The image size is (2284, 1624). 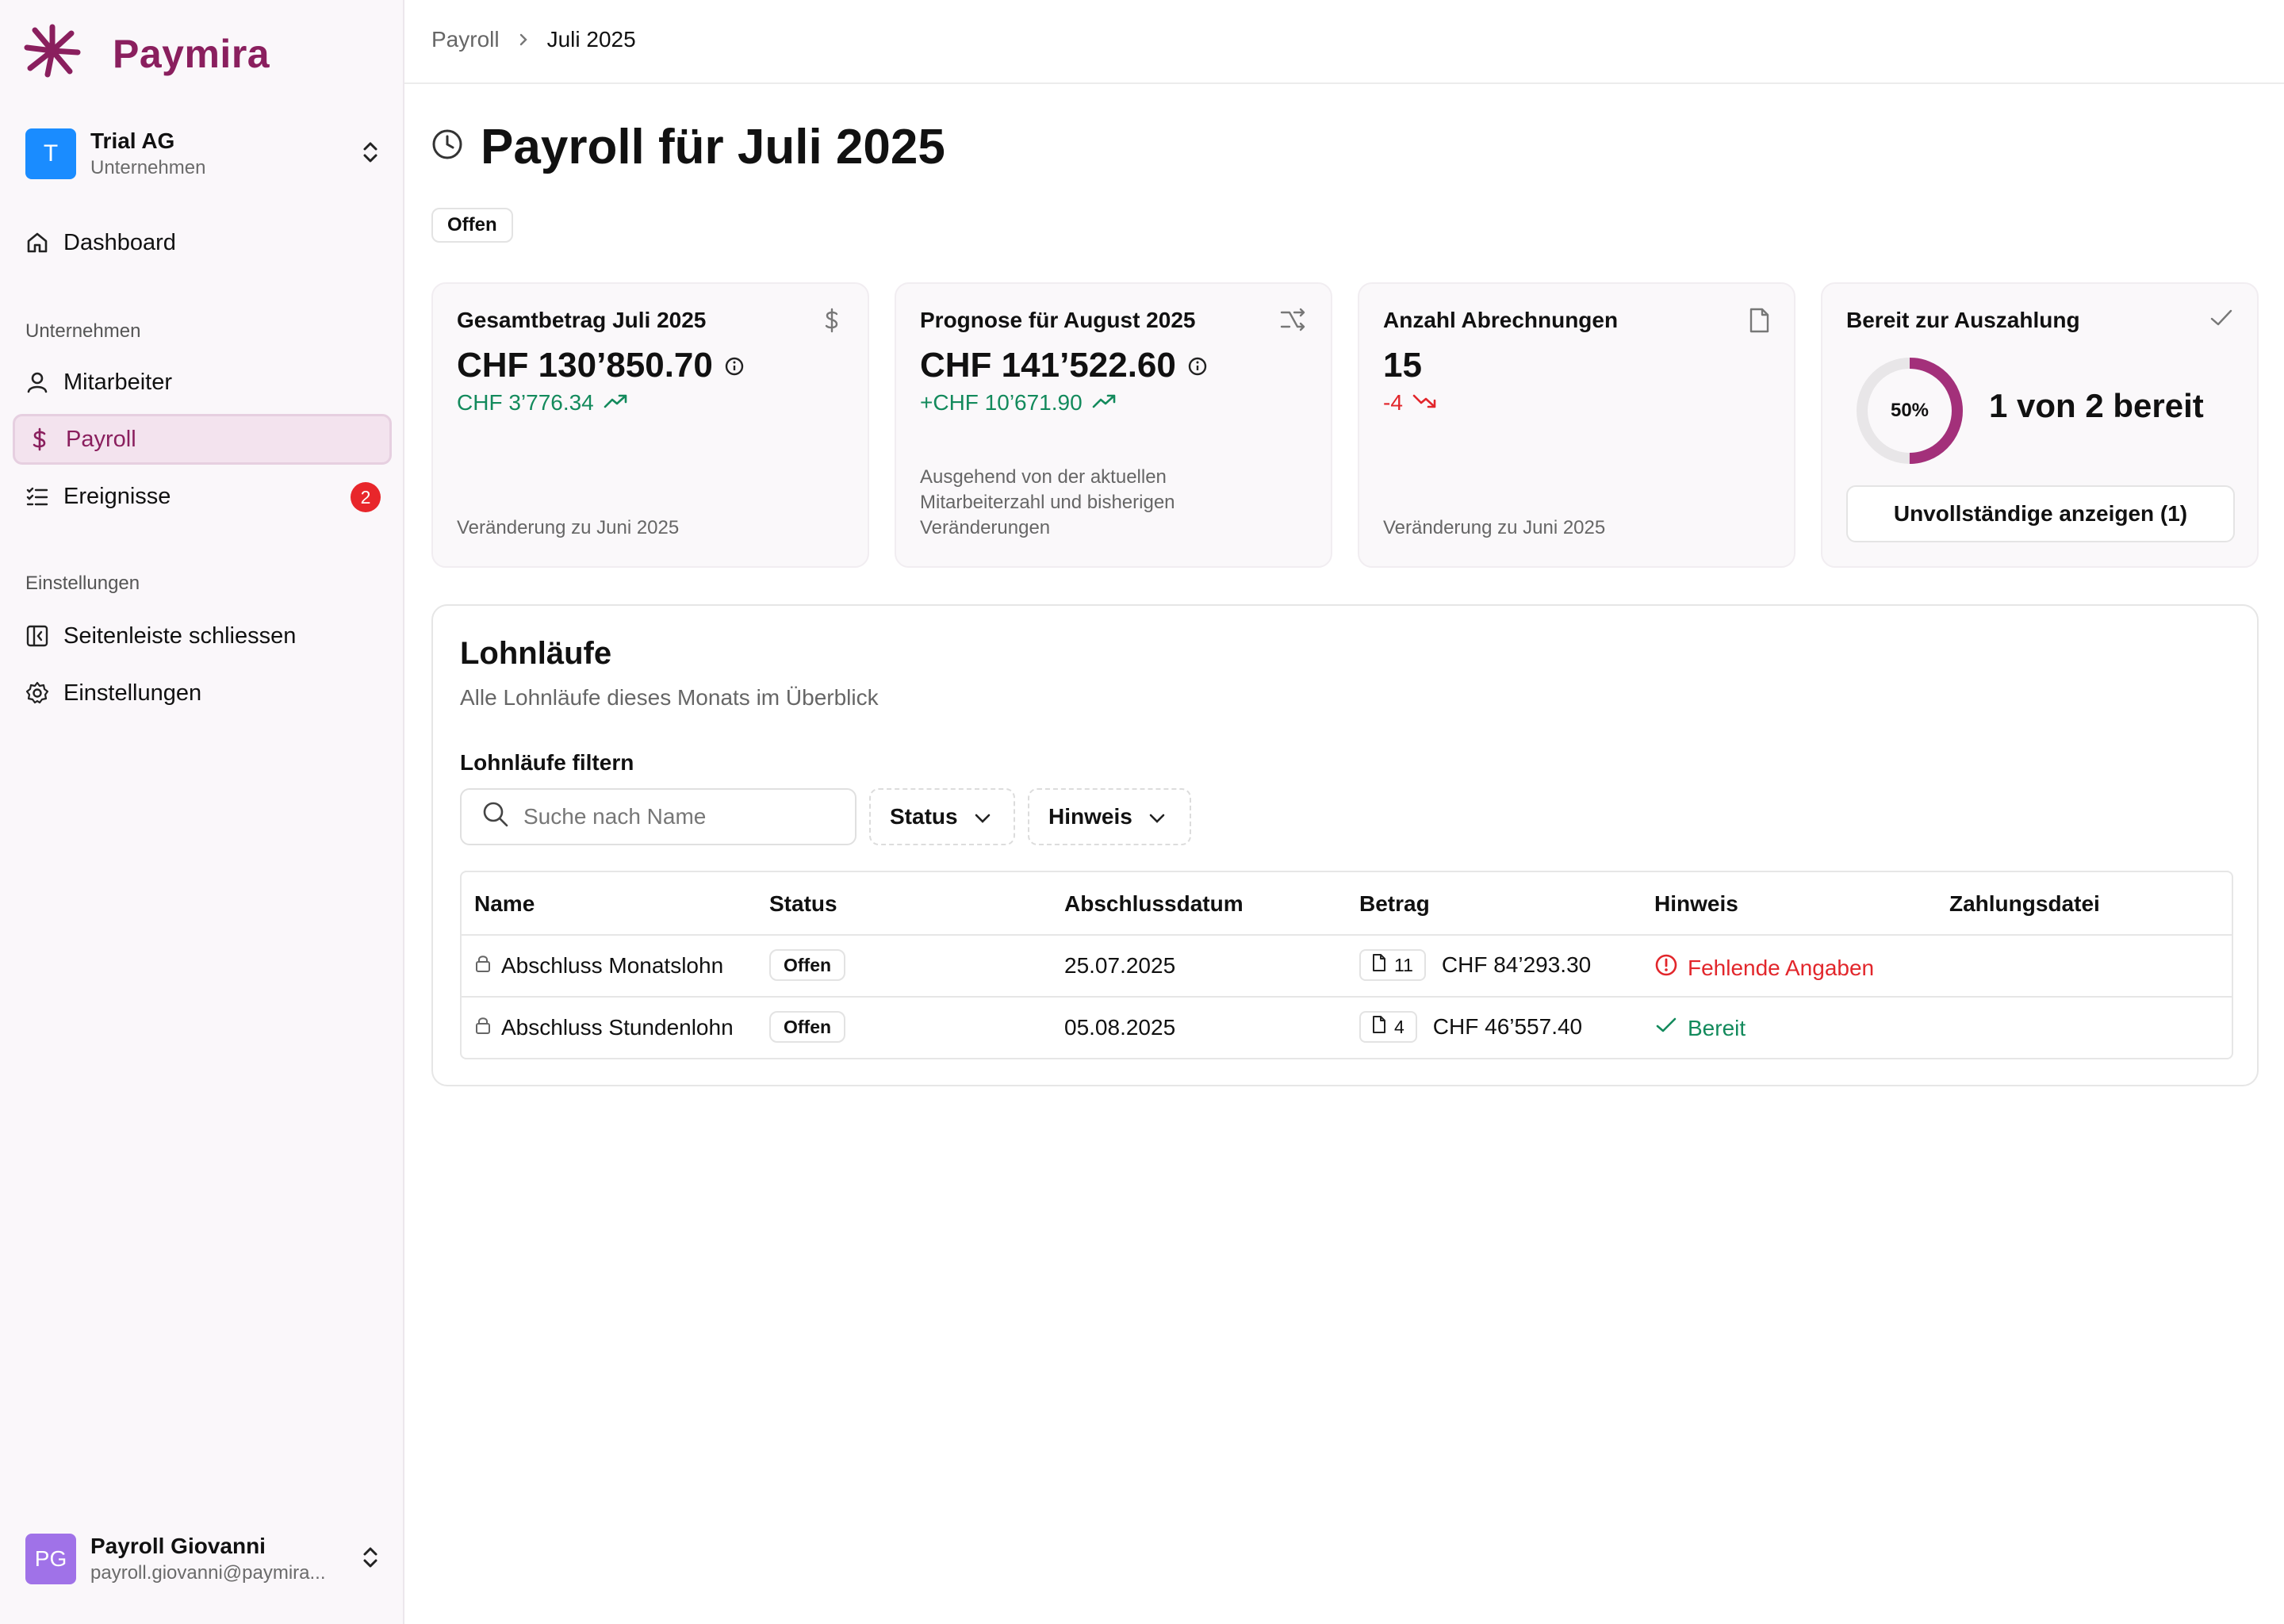 What do you see at coordinates (202, 497) in the screenshot?
I see `nav-events: Ereignisse 2` at bounding box center [202, 497].